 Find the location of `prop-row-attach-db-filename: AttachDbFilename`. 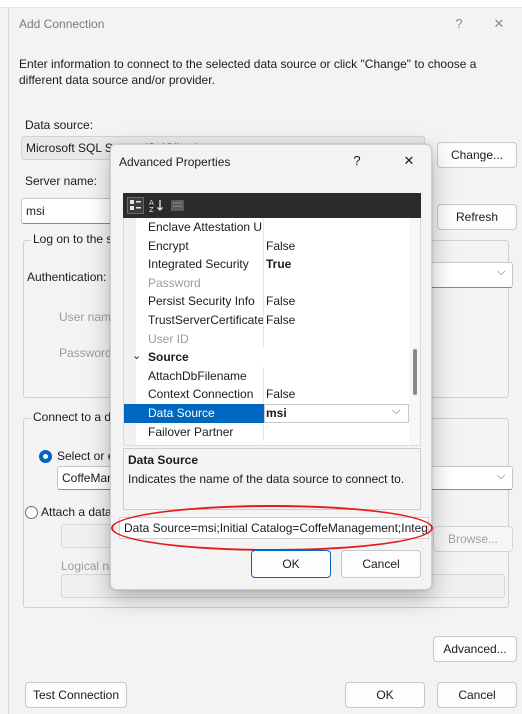

prop-row-attach-db-filename: AttachDbFilename is located at coordinates (266, 376).